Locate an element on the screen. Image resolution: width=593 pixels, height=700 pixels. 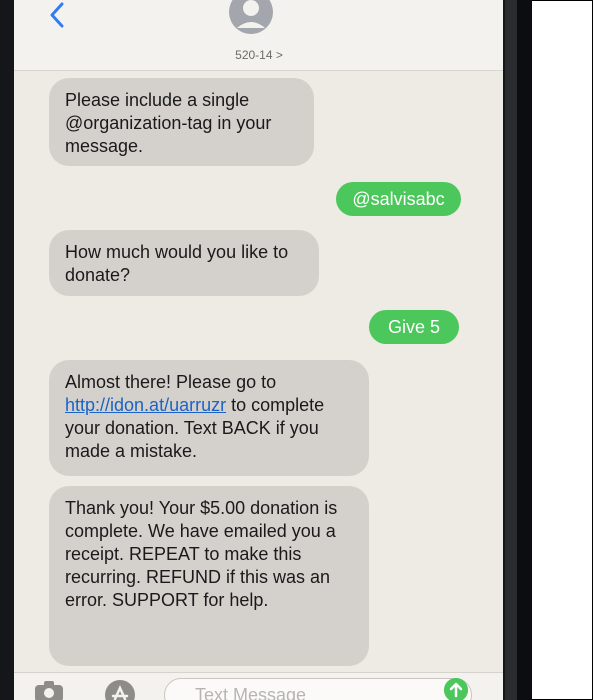
message-text: Almost there! Please go to is located at coordinates (171, 382).